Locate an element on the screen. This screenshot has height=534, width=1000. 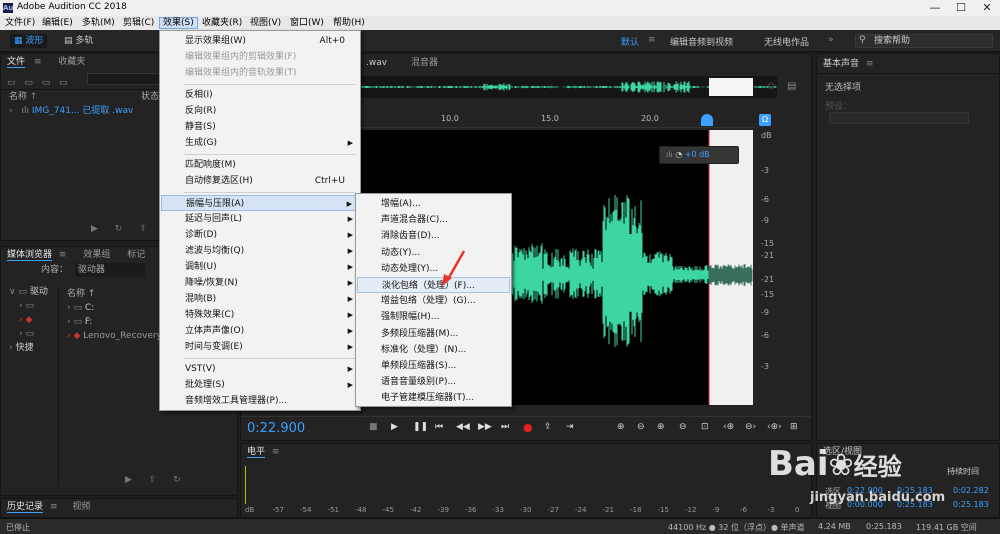
overview-view-range is located at coordinates (731, 87).